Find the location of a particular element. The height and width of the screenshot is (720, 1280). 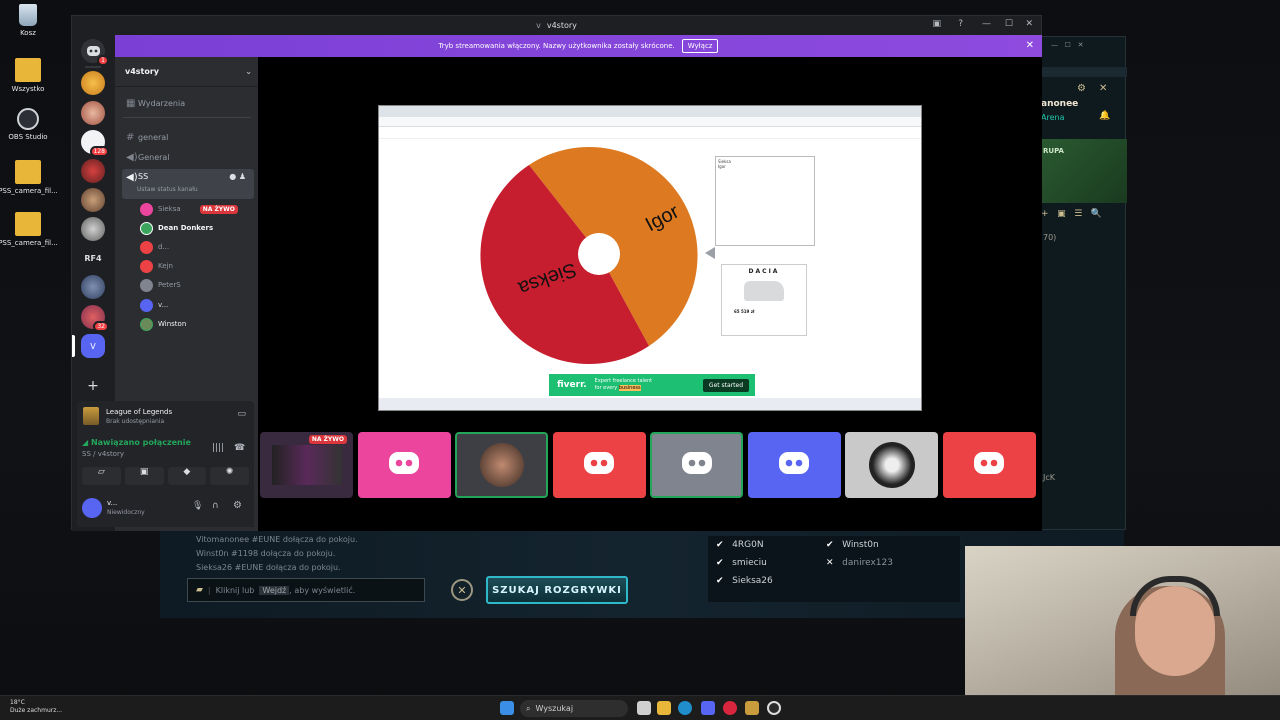

server-icon-rf4: RF4 is located at coordinates (93, 258).